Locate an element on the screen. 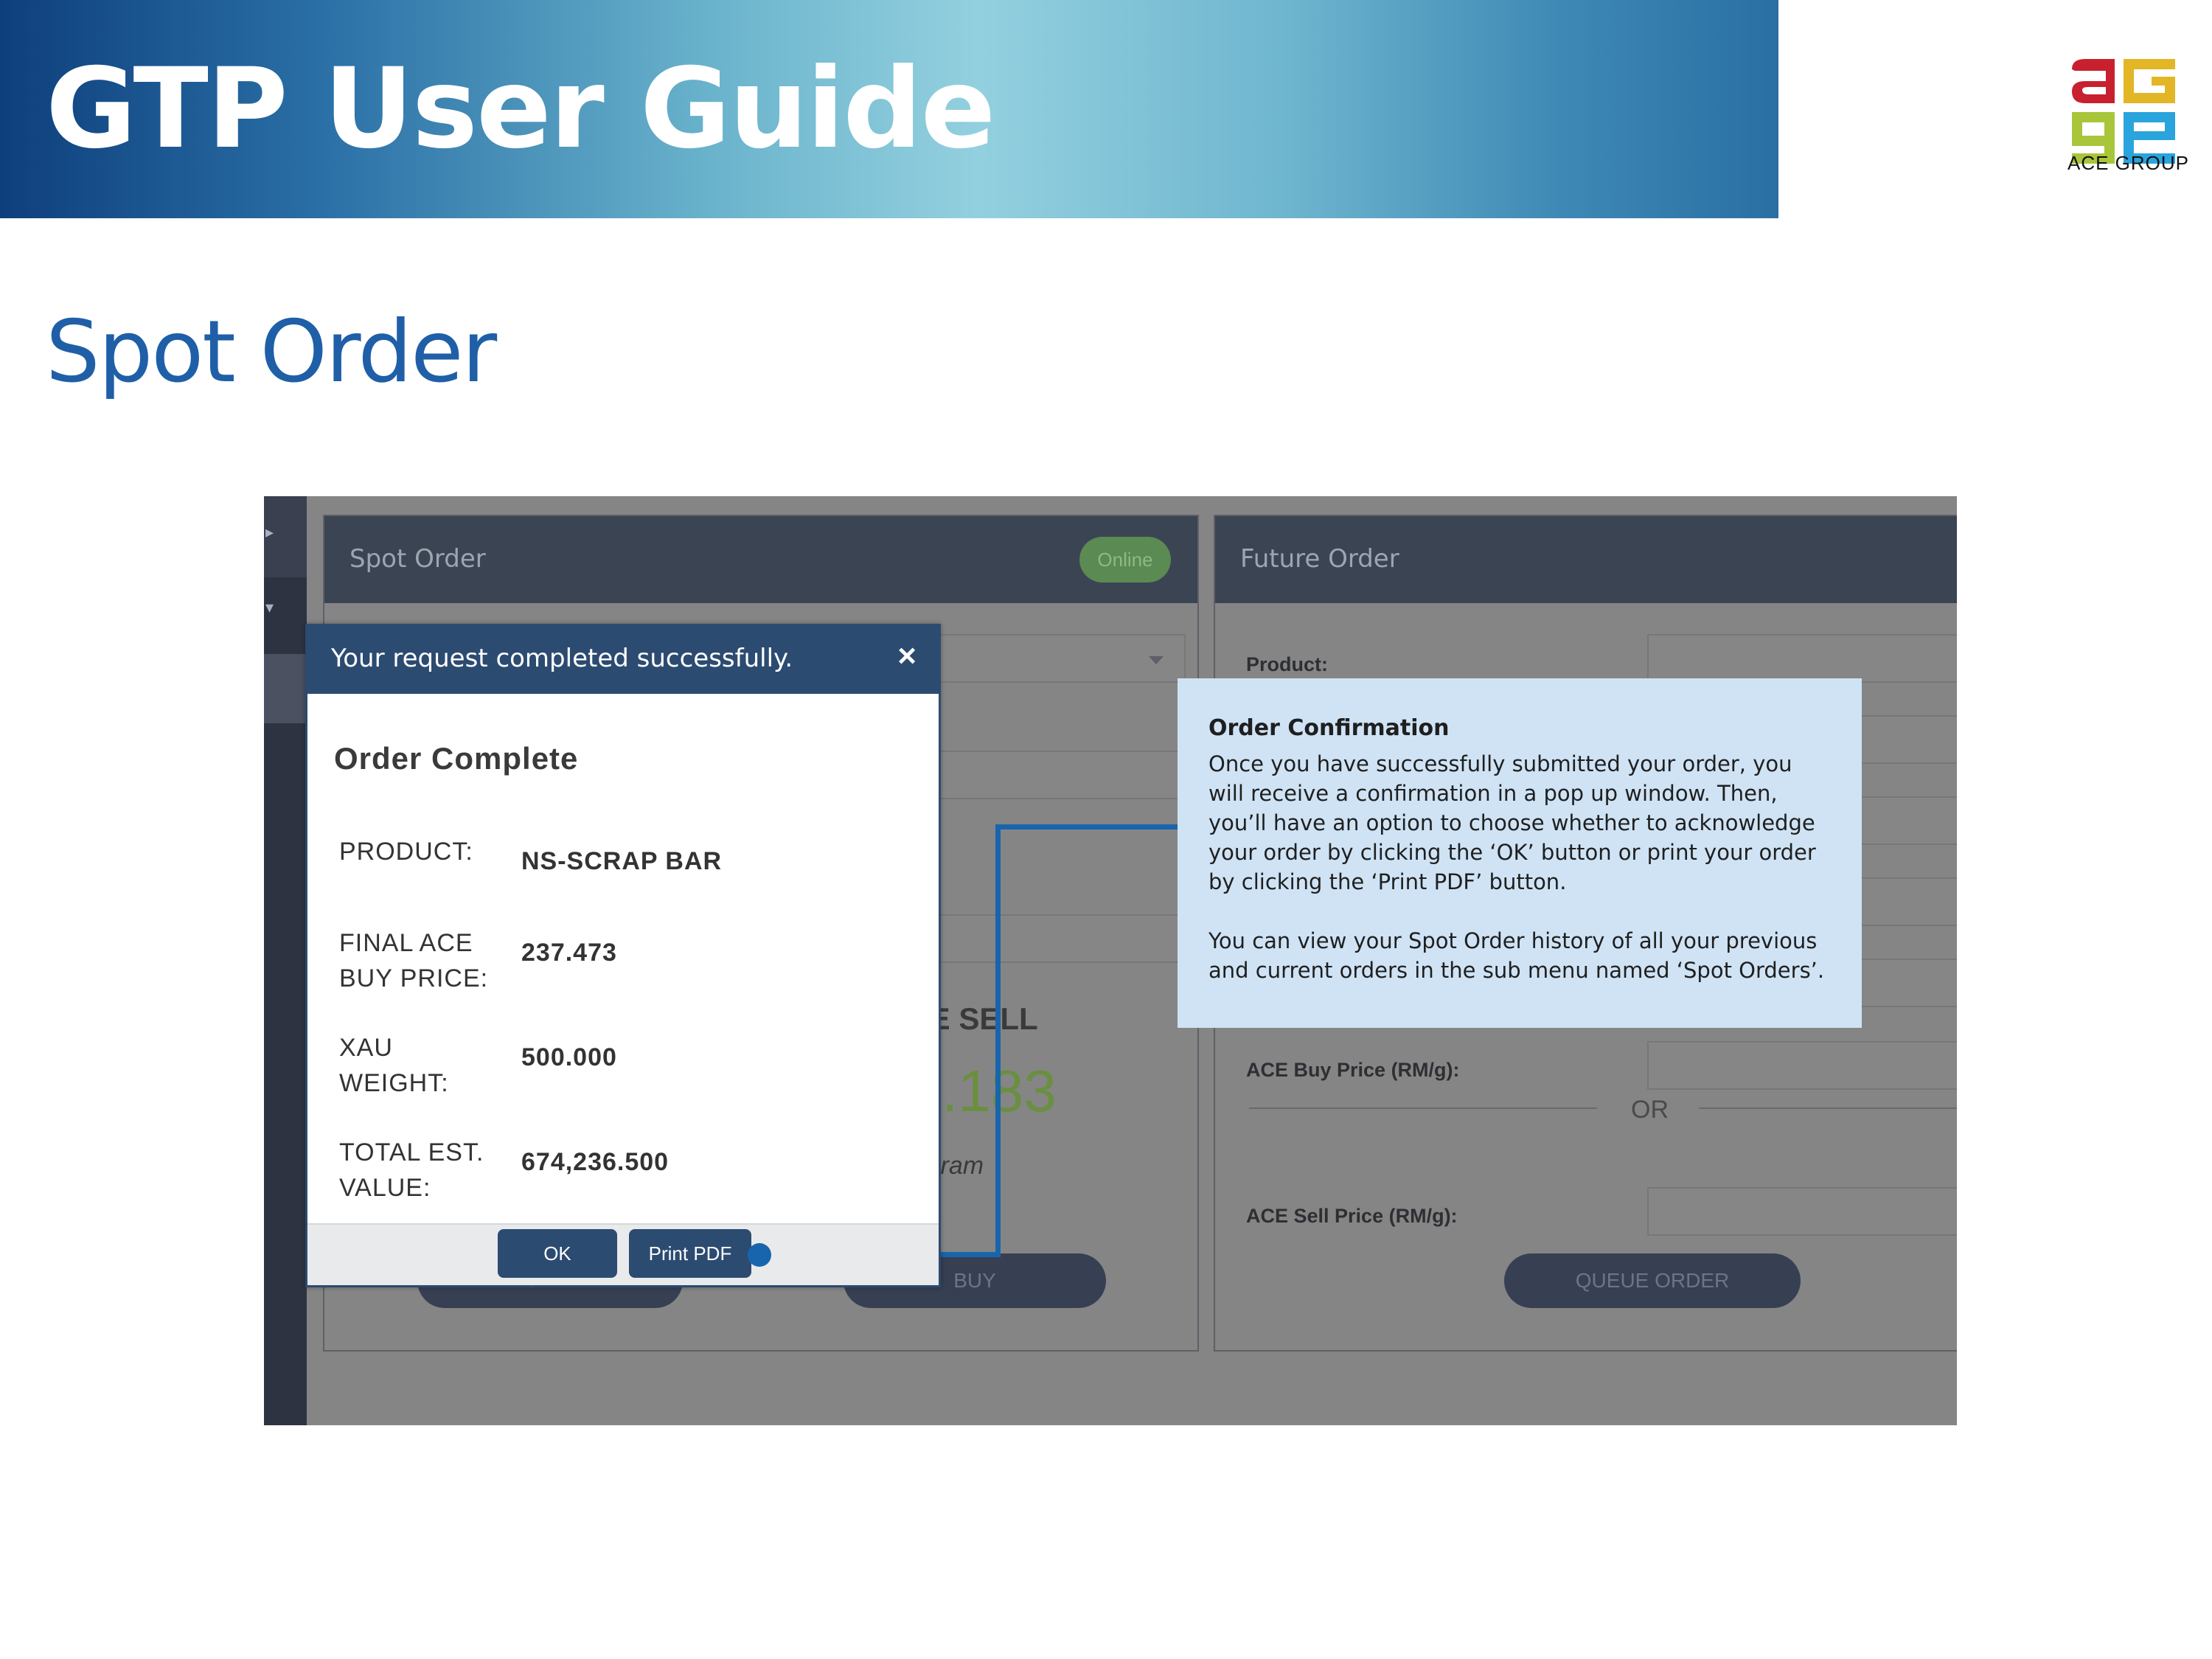 The image size is (2212, 1659). connector-line-h2 is located at coordinates (1086, 827).